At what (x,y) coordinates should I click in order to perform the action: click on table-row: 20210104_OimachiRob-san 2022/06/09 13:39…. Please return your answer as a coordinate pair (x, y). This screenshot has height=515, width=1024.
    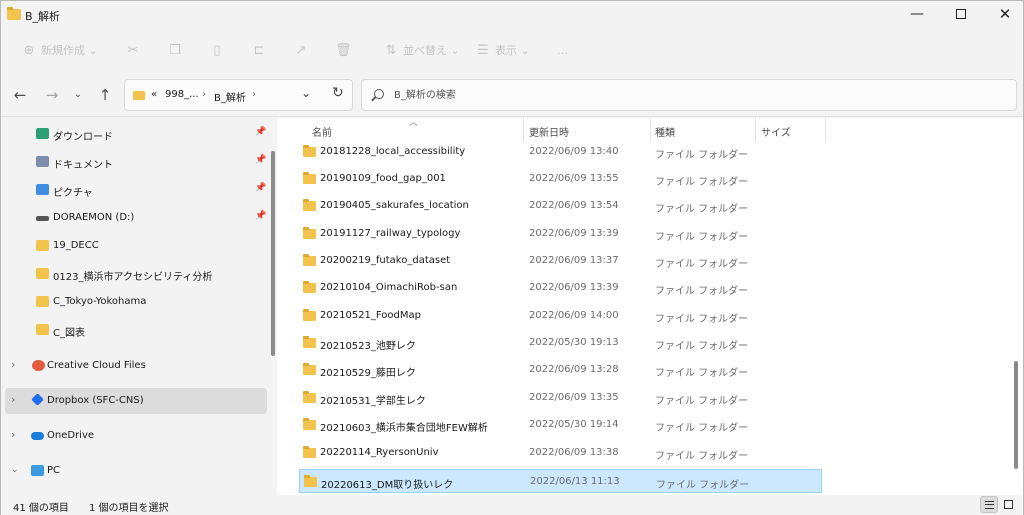
    Looking at the image, I should click on (560, 288).